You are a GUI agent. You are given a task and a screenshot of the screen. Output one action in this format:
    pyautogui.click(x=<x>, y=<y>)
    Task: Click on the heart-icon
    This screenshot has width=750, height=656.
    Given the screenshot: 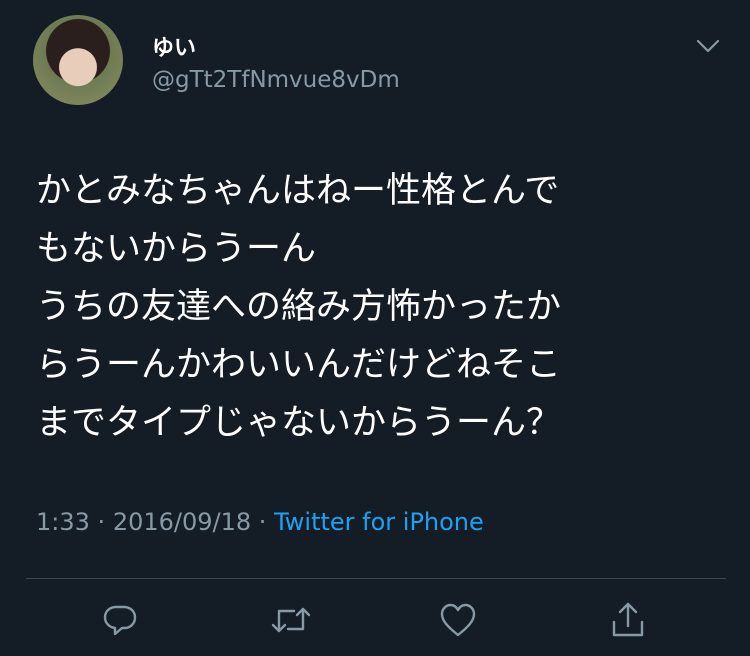 What is the action you would take?
    pyautogui.click(x=458, y=620)
    